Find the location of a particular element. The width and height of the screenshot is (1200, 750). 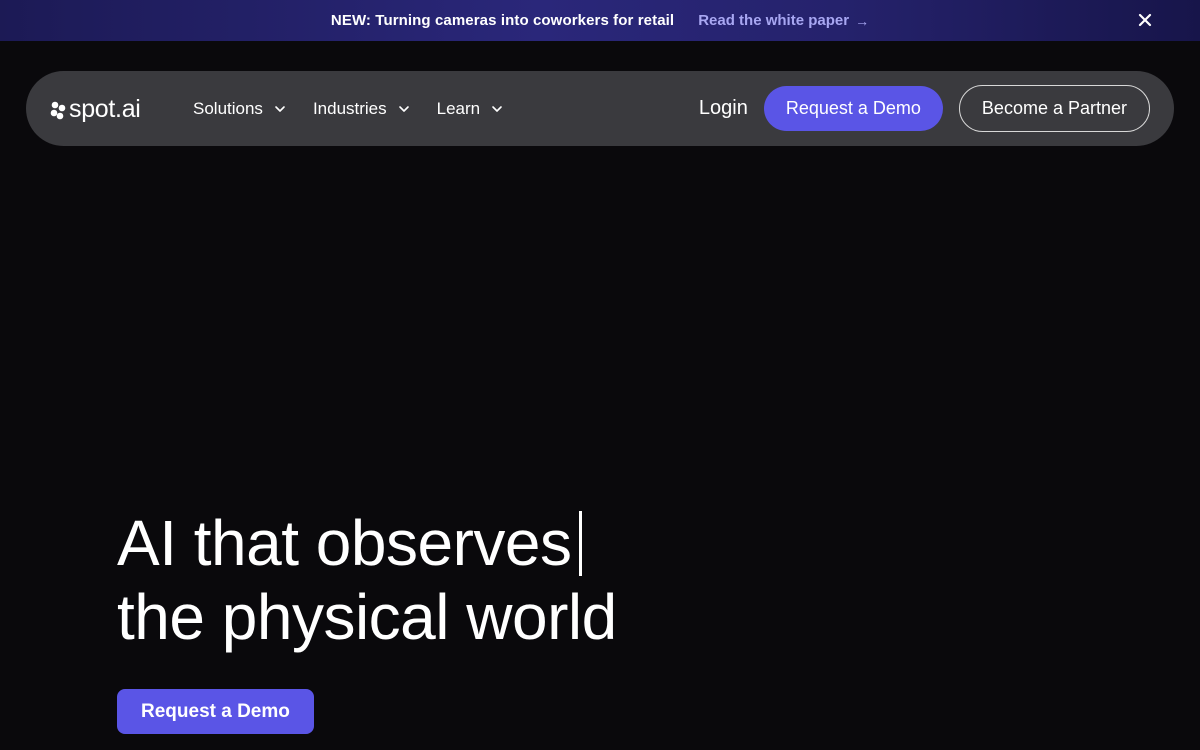

logo: spot.ai is located at coordinates (95, 109).